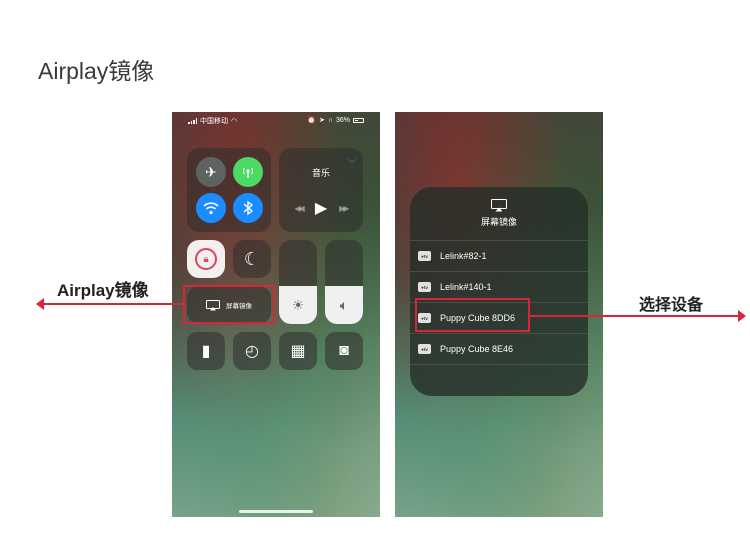 The image size is (750, 550). I want to click on brightness-slider: ☀, so click(298, 282).